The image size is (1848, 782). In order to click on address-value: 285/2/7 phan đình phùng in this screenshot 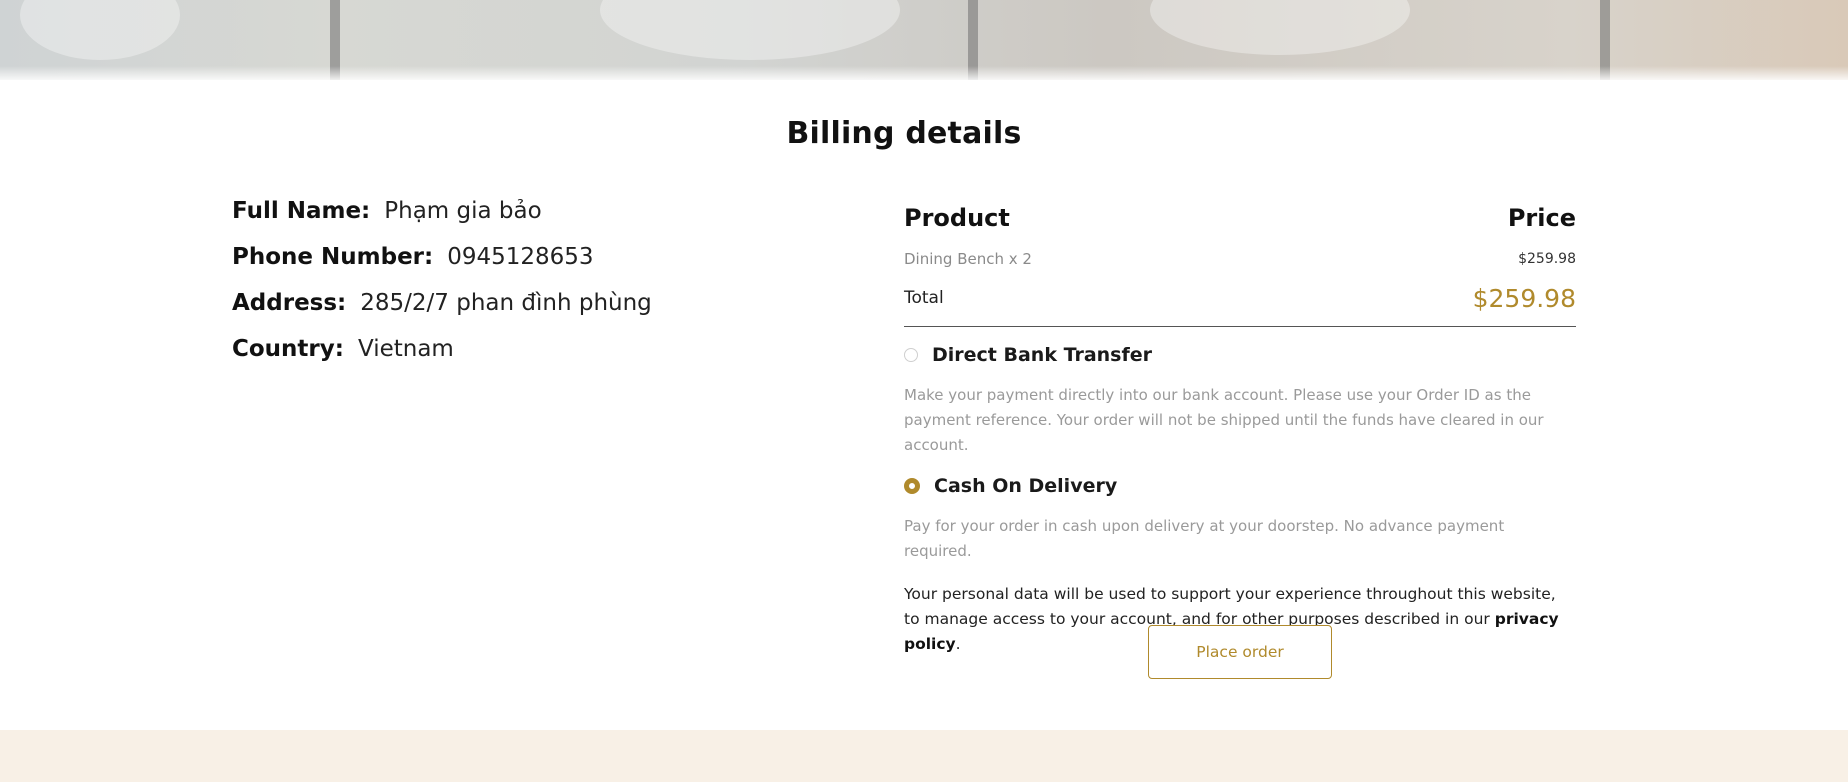, I will do `click(506, 303)`.